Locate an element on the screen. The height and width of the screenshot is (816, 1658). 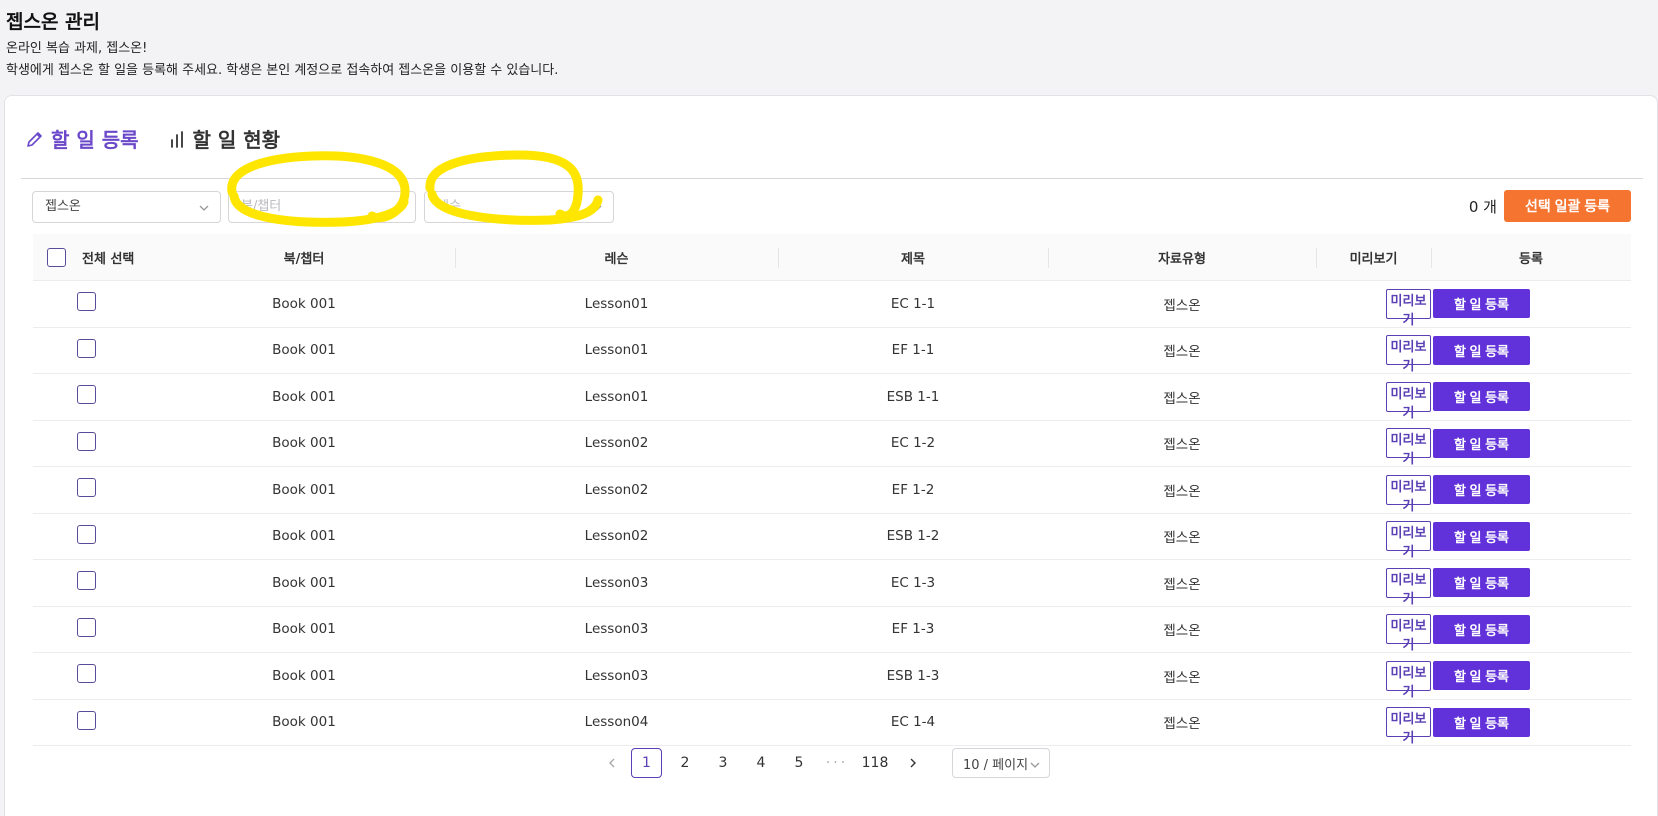
bulk-register-button: 선택 일괄 등록 is located at coordinates (1567, 206).